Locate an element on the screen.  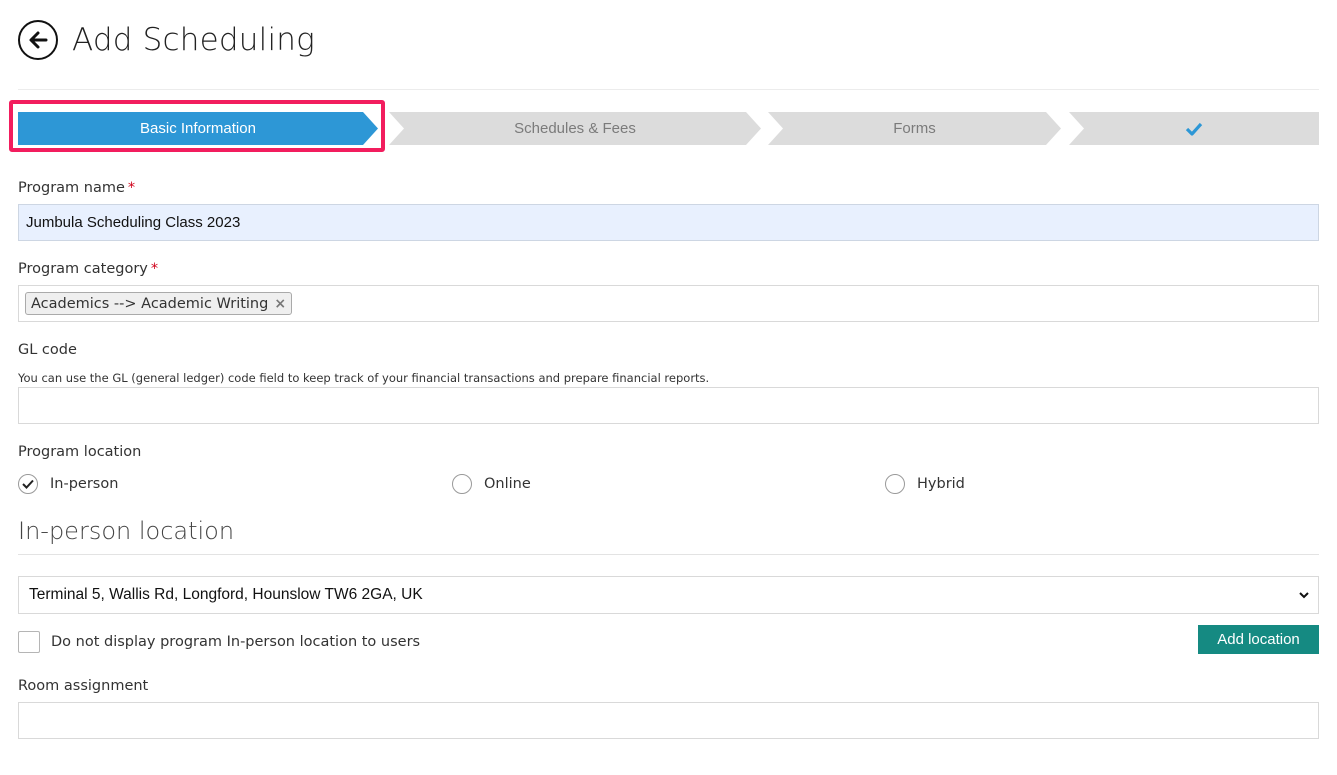
in-person-location-heading: In-person location is located at coordinates (126, 531).